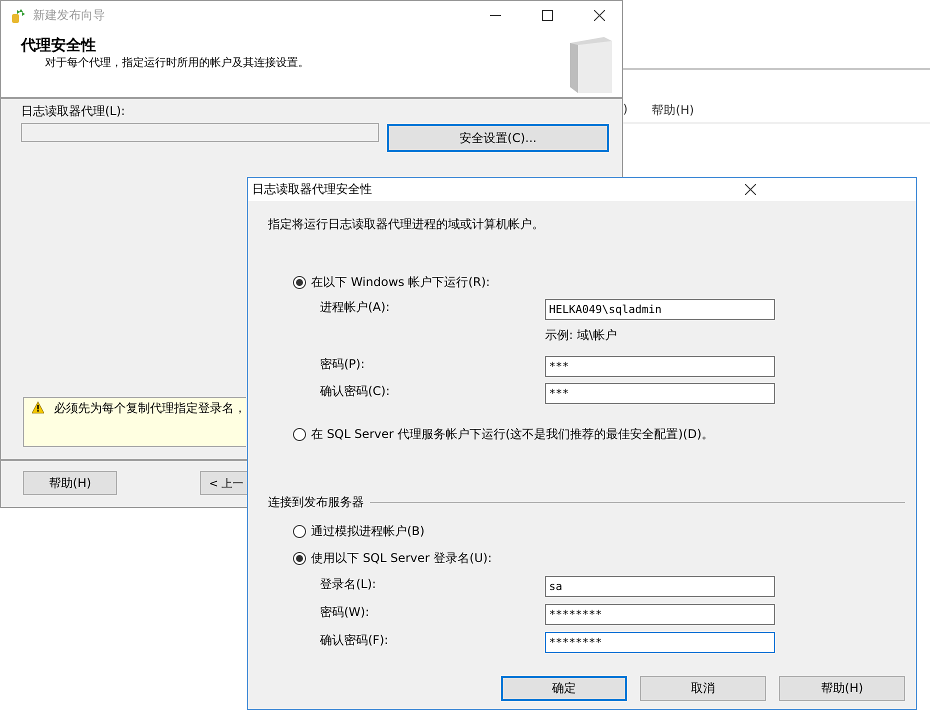  Describe the element at coordinates (842, 688) in the screenshot. I see `dialog-button: 帮助(H)` at that location.